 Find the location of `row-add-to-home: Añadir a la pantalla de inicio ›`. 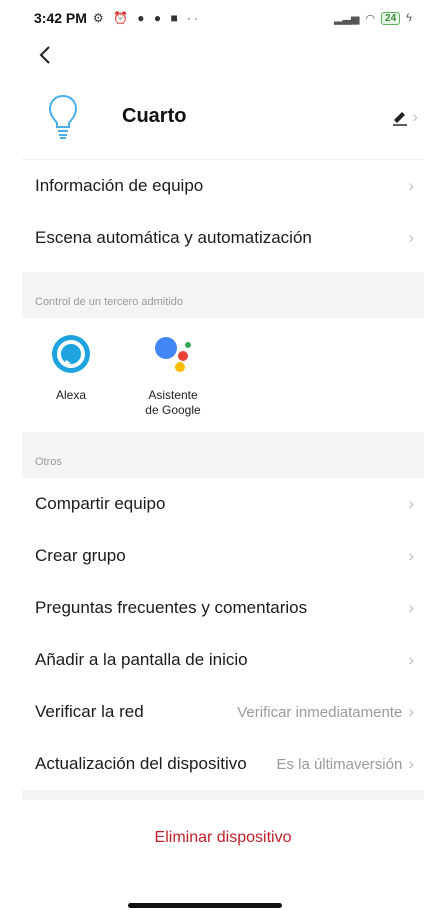

row-add-to-home: Añadir a la pantalla de inicio › is located at coordinates (223, 660).